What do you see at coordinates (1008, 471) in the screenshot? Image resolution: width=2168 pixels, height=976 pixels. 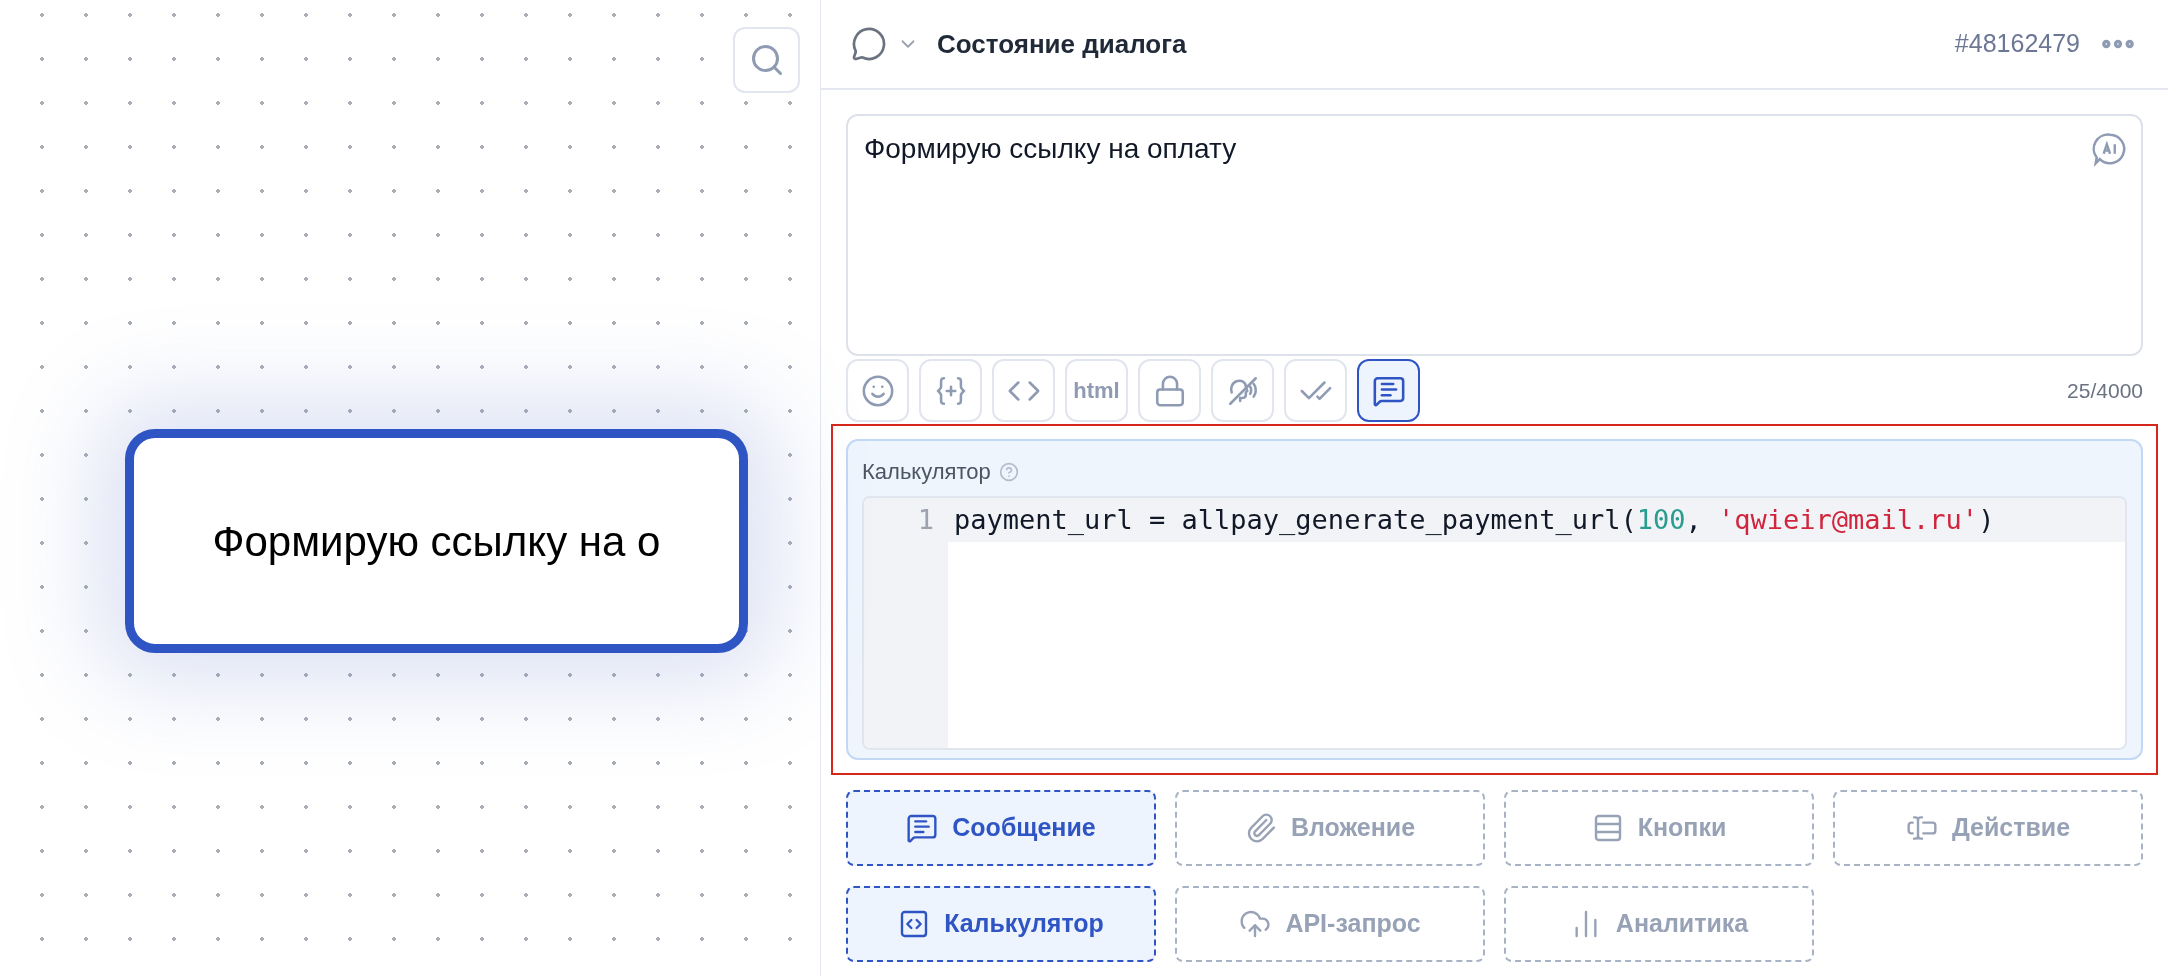 I see `help-icon` at bounding box center [1008, 471].